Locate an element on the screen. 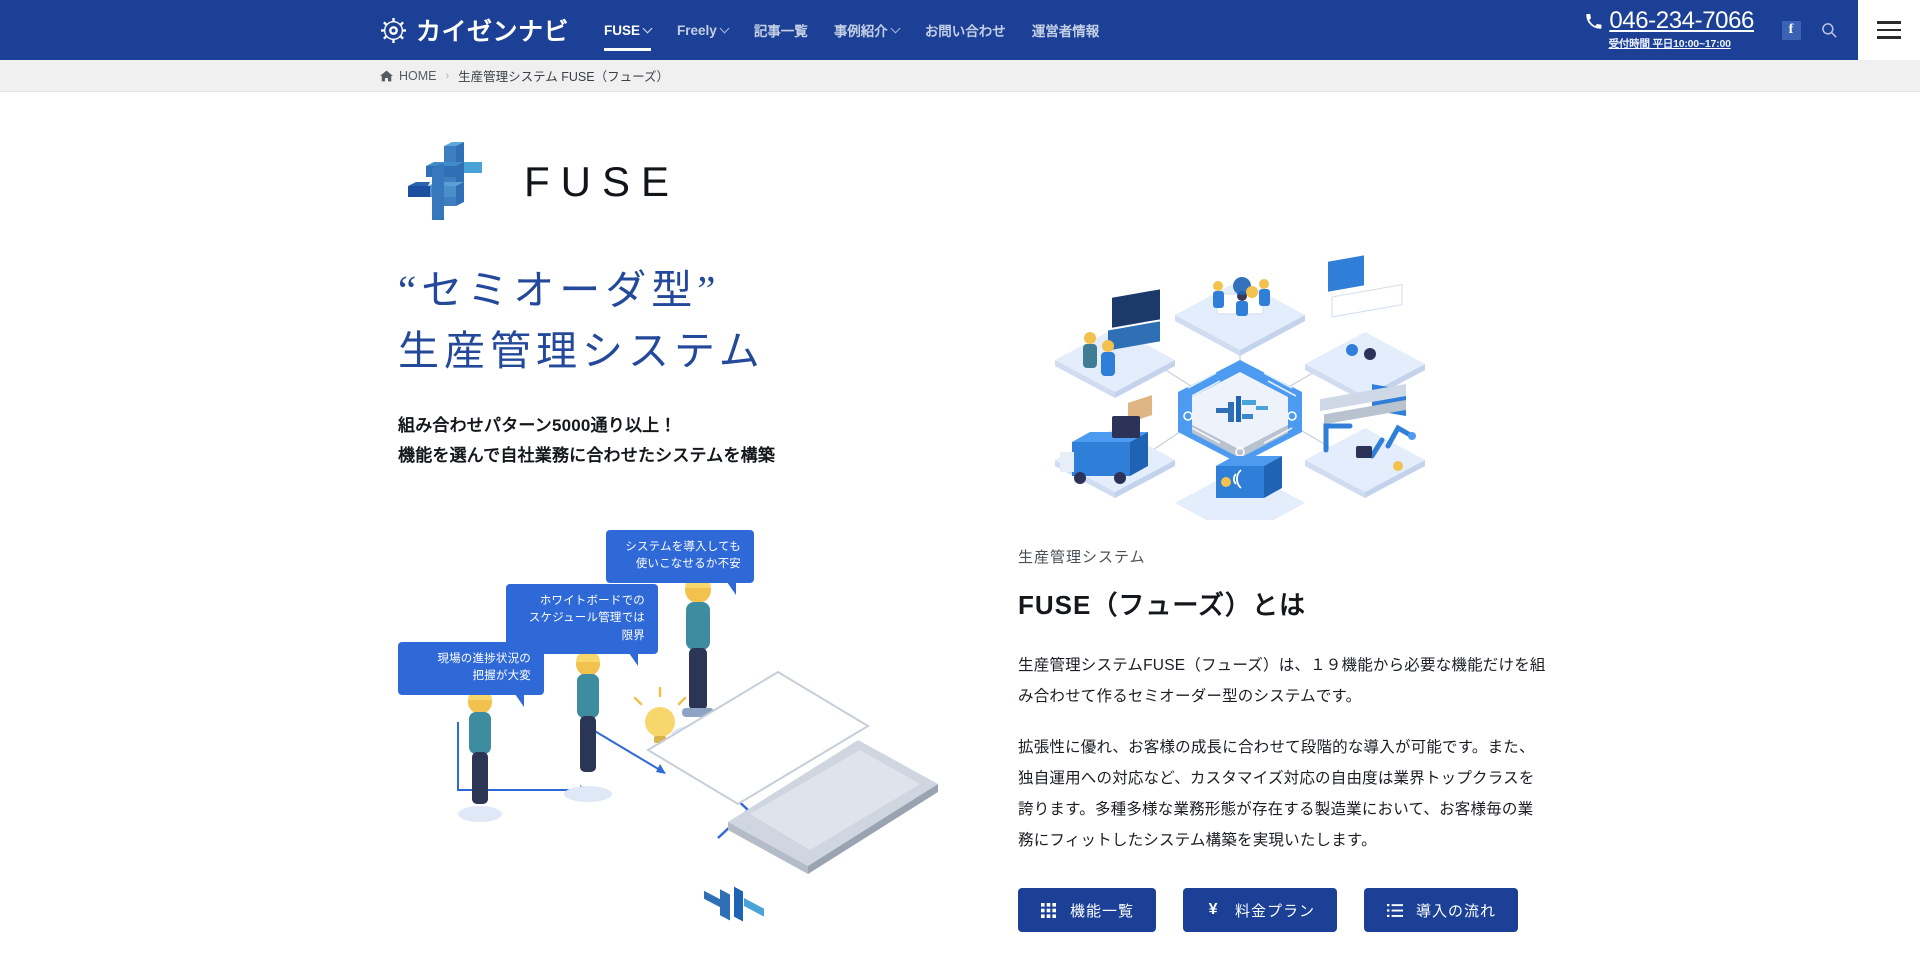  cta-button-row: 機能一覧 ¥ 料金プラン 導入の流れ is located at coordinates (1283, 910).